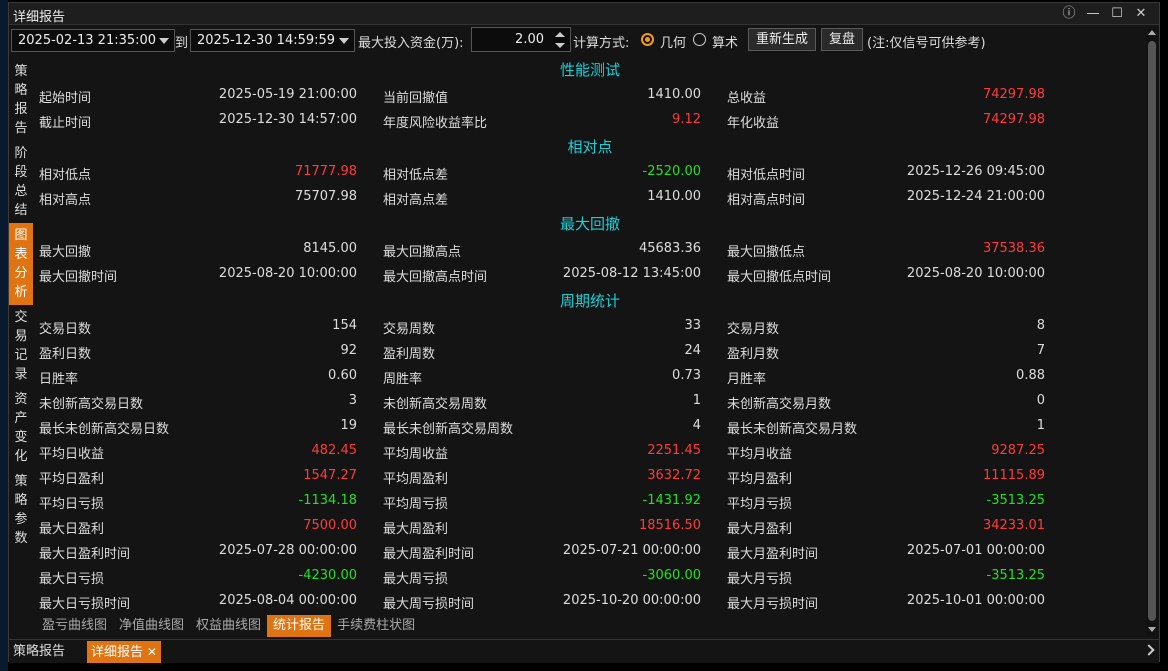 Image resolution: width=1168 pixels, height=671 pixels. What do you see at coordinates (330, 248) in the screenshot?
I see `stat-value: 8145.00` at bounding box center [330, 248].